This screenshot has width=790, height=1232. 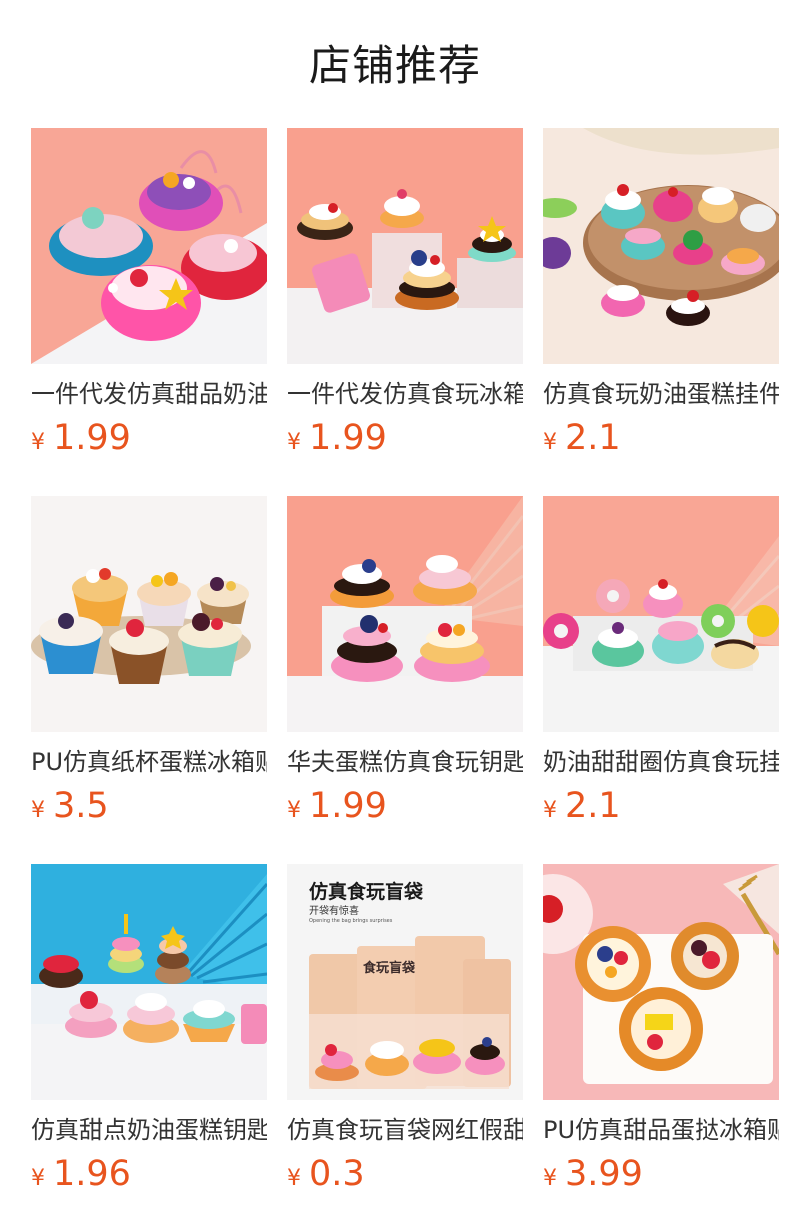 What do you see at coordinates (661, 1130) in the screenshot?
I see `product-name: PU仿真甜品蛋挞冰箱贴` at bounding box center [661, 1130].